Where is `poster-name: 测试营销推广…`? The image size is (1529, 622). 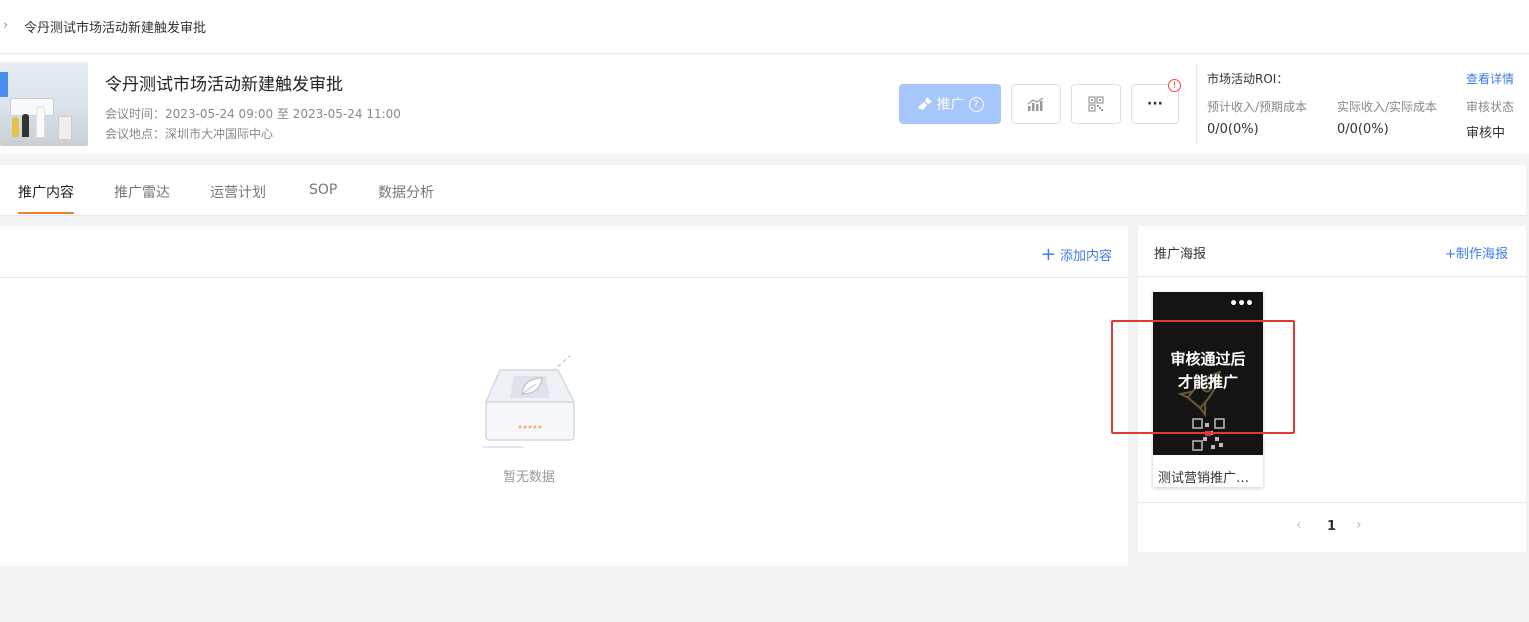 poster-name: 测试营销推广… is located at coordinates (1204, 478).